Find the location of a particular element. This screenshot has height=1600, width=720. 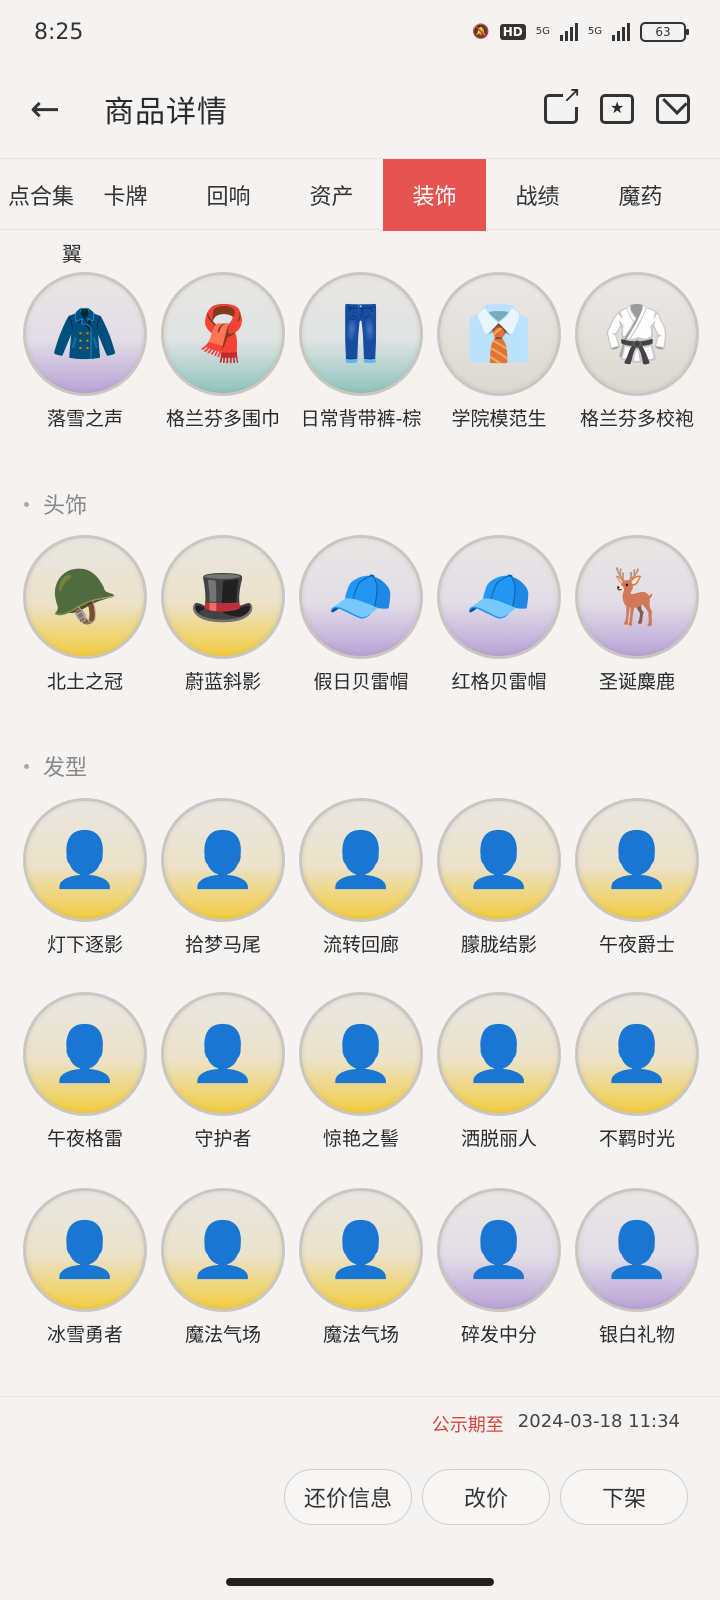

item-name: 午夜格雷 is located at coordinates (84, 1139).